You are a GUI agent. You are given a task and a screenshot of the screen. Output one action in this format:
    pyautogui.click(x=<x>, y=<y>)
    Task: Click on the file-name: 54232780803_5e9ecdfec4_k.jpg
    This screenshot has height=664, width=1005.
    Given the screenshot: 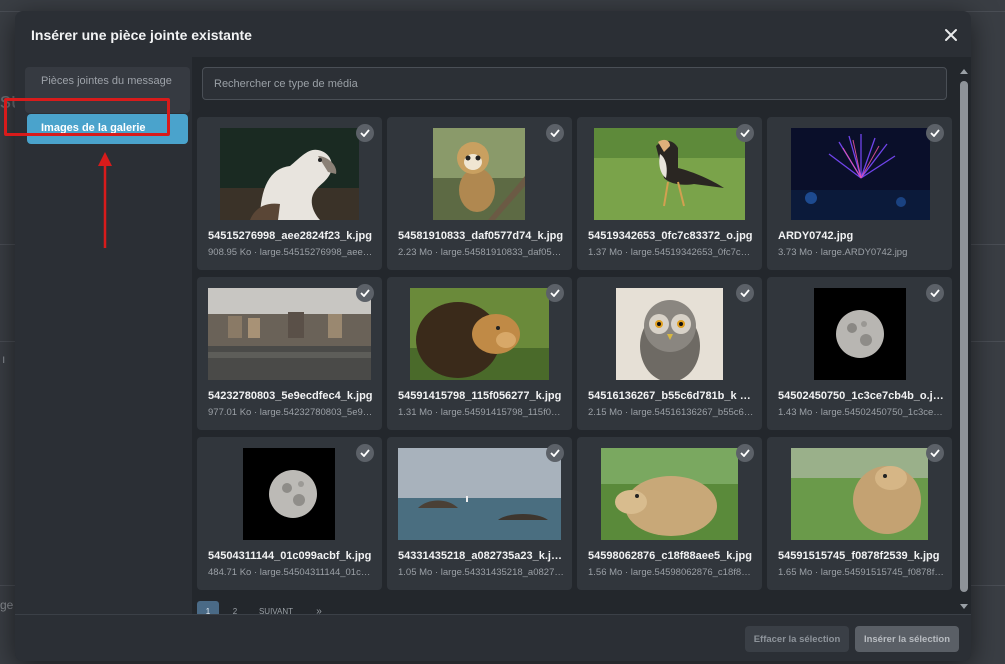 What is the action you would take?
    pyautogui.click(x=290, y=396)
    